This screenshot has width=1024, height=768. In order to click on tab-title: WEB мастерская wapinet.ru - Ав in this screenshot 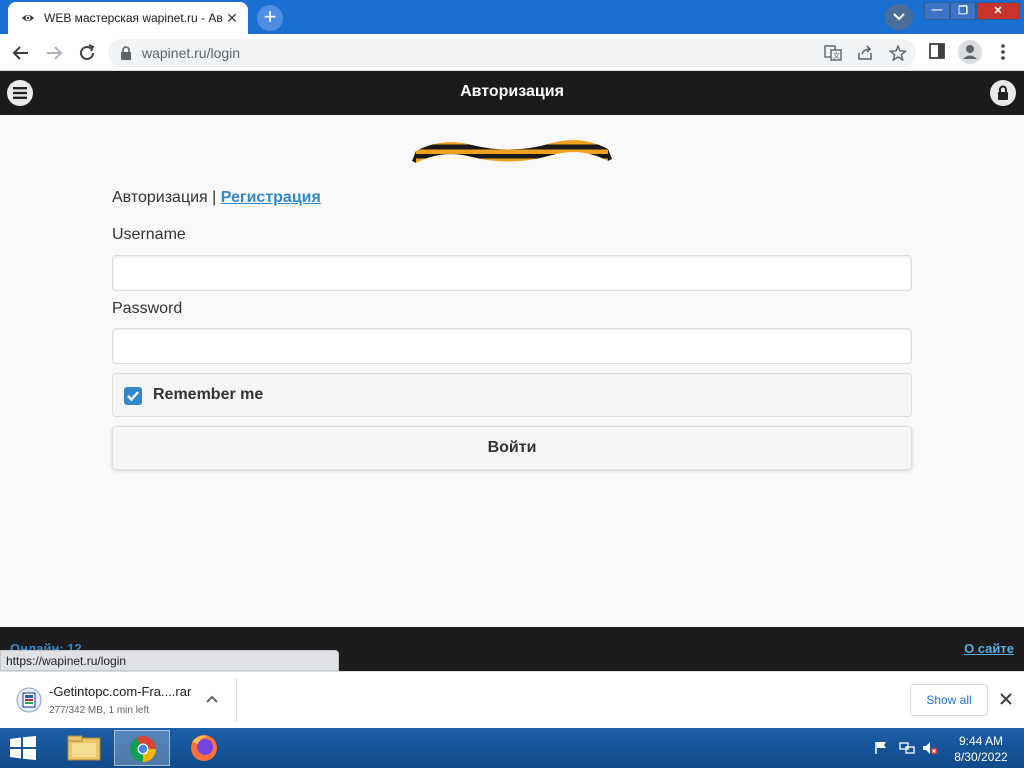, I will do `click(133, 18)`.